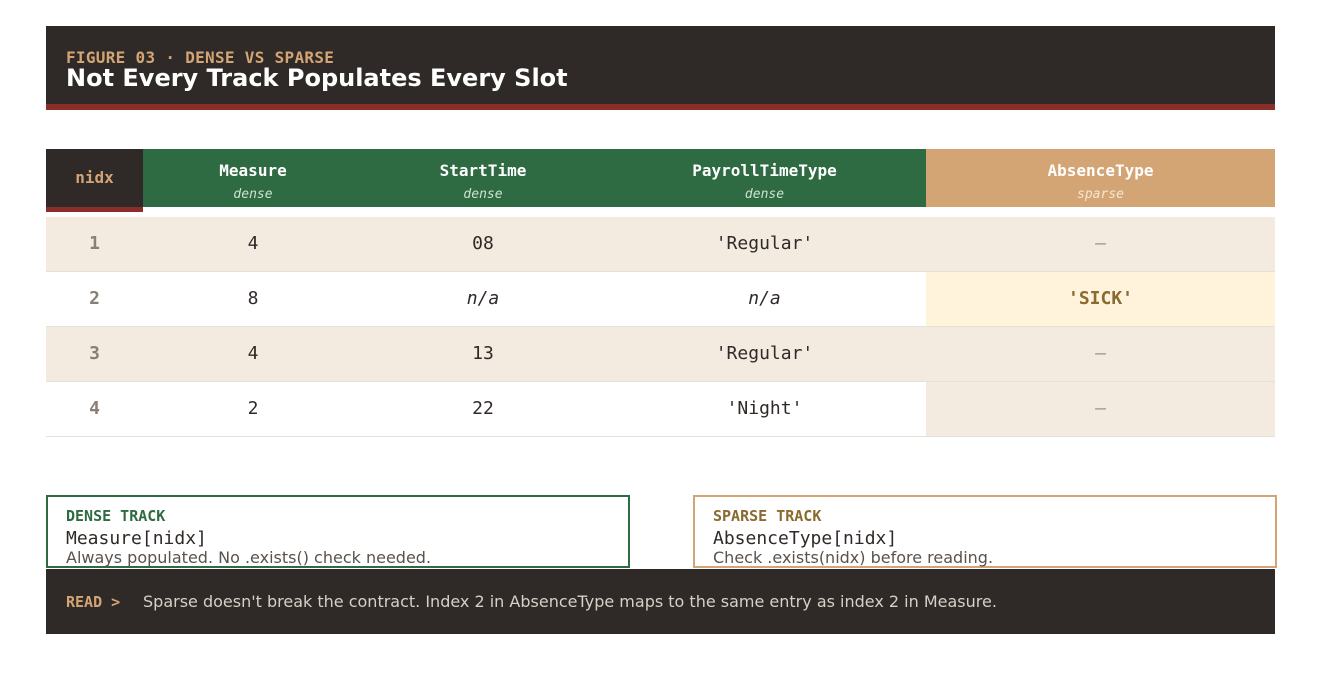  What do you see at coordinates (116, 516) in the screenshot?
I see `dense-track-label: DENSE TRACK` at bounding box center [116, 516].